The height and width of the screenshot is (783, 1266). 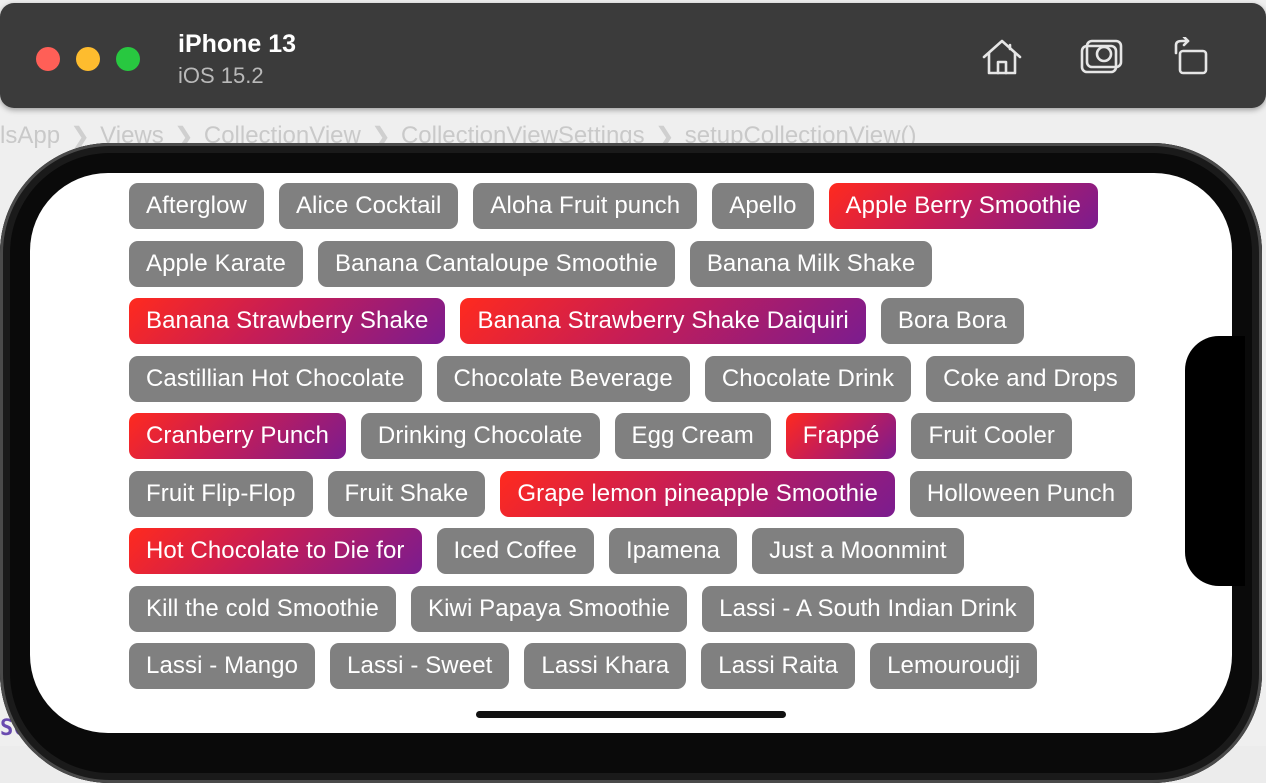 I want to click on tag-cell: Lassi - Sweet, so click(x=420, y=666).